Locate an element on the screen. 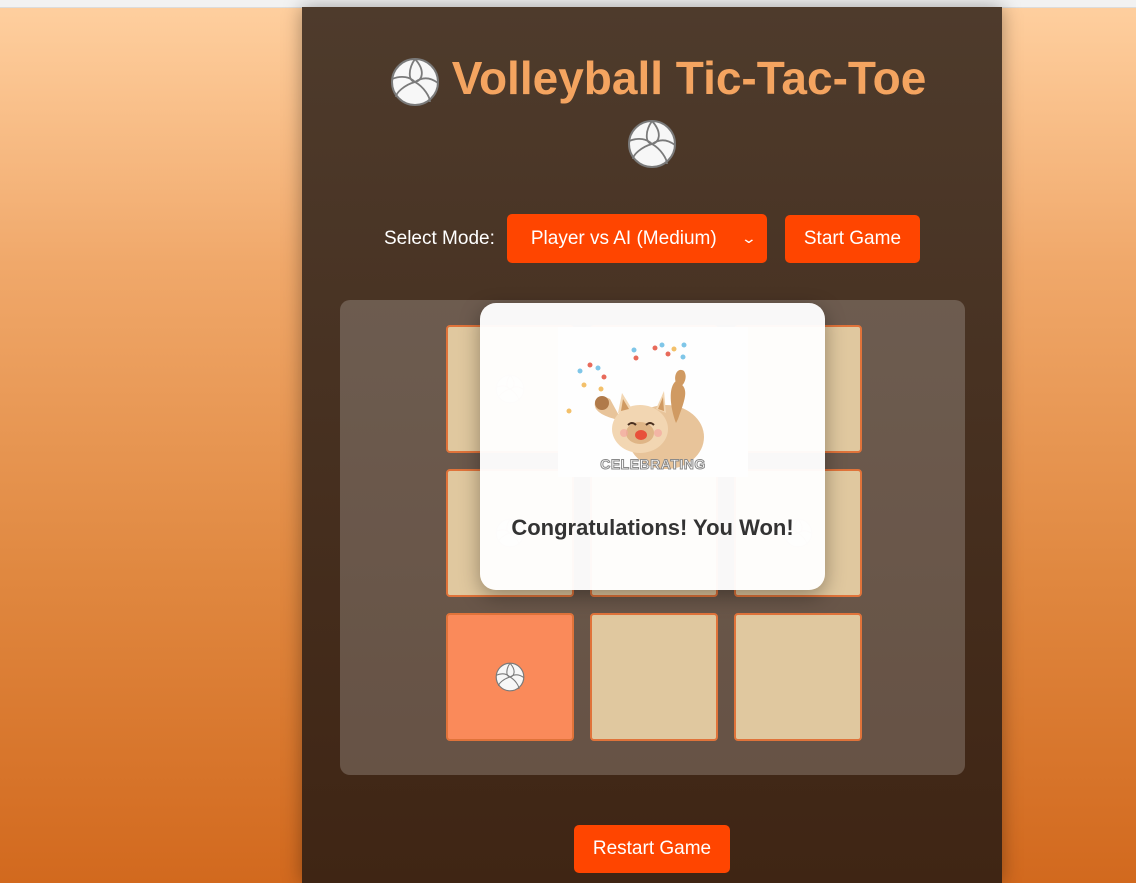 The image size is (1136, 883). win-modal: CELEBRATING Congratulations! You Won! is located at coordinates (652, 446).